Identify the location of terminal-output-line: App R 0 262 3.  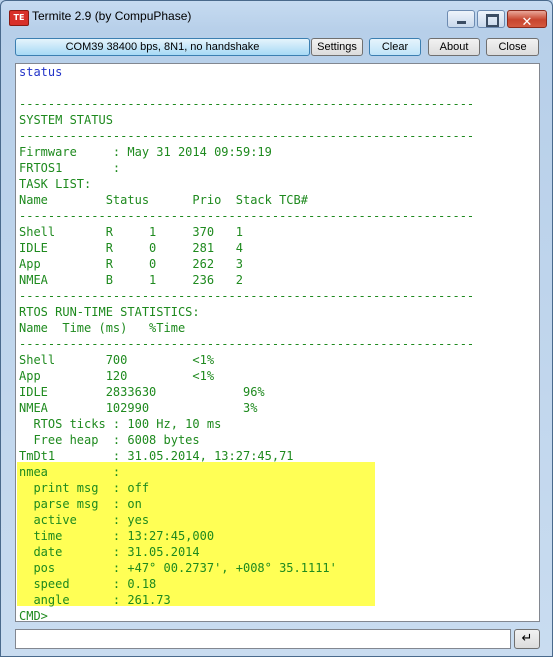
(131, 264).